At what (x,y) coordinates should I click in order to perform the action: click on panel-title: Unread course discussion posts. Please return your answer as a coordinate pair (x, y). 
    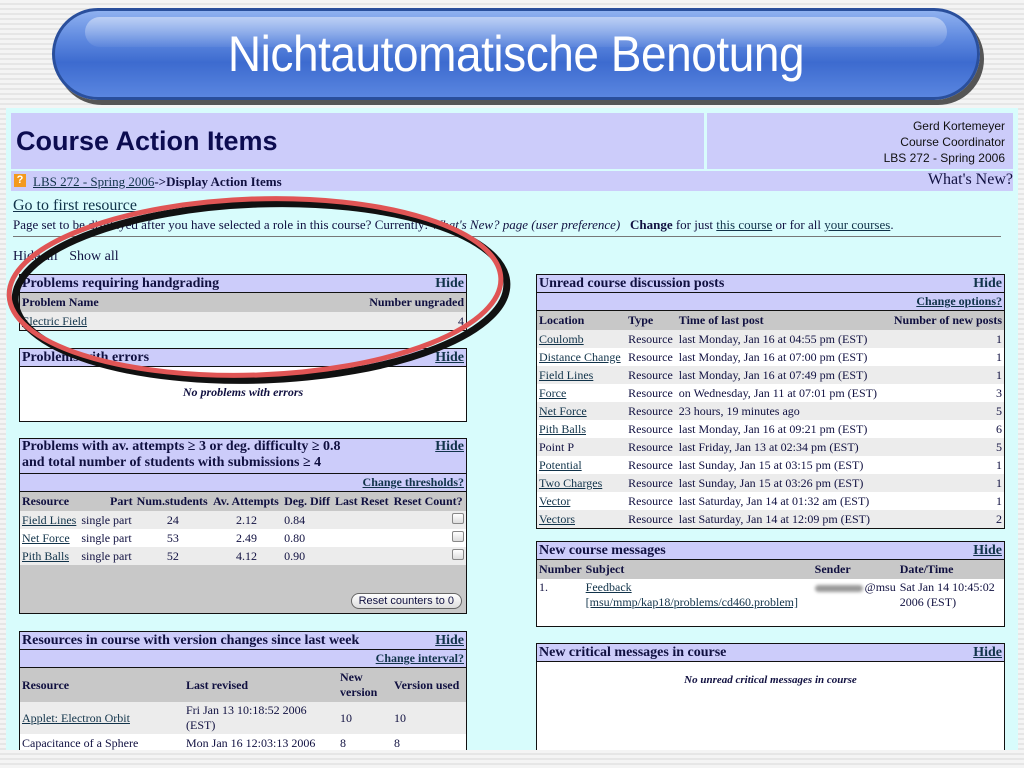
    Looking at the image, I should click on (632, 283).